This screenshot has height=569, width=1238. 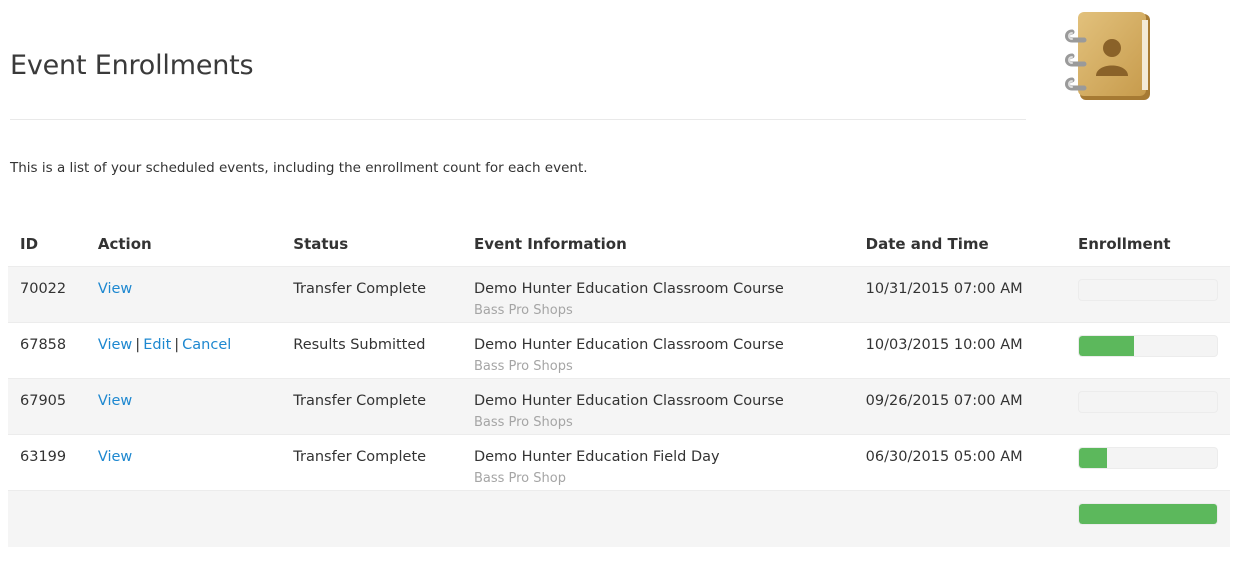 I want to click on header-enrollment: Enrollment, so click(x=1124, y=244).